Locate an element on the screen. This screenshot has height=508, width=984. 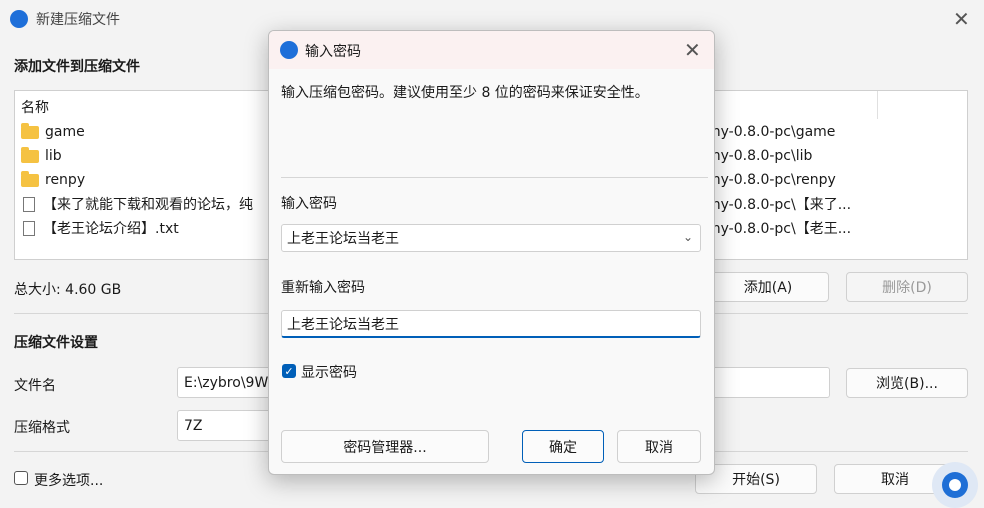
password-combobox: 上老王论坛当老王 is located at coordinates (491, 238).